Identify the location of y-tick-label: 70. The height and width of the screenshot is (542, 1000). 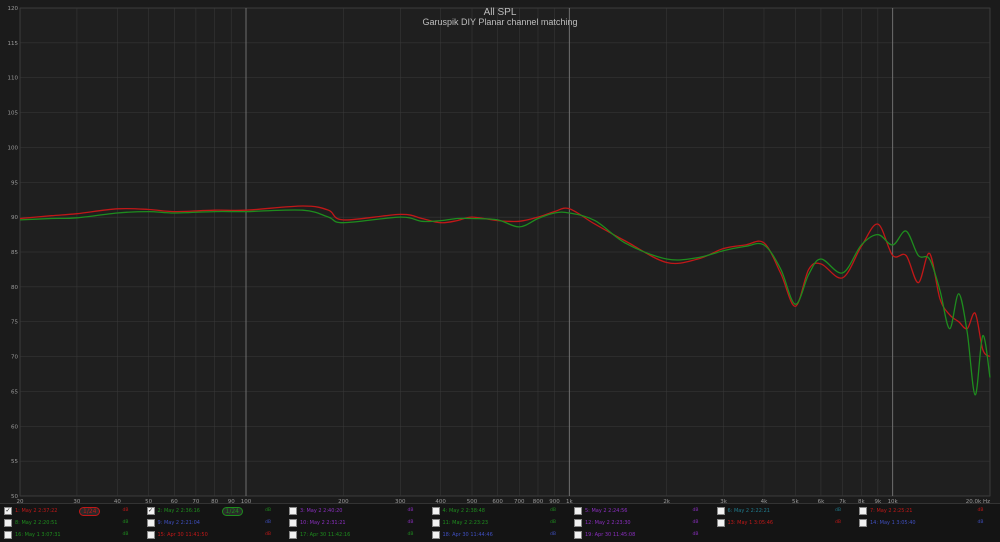
(14, 358).